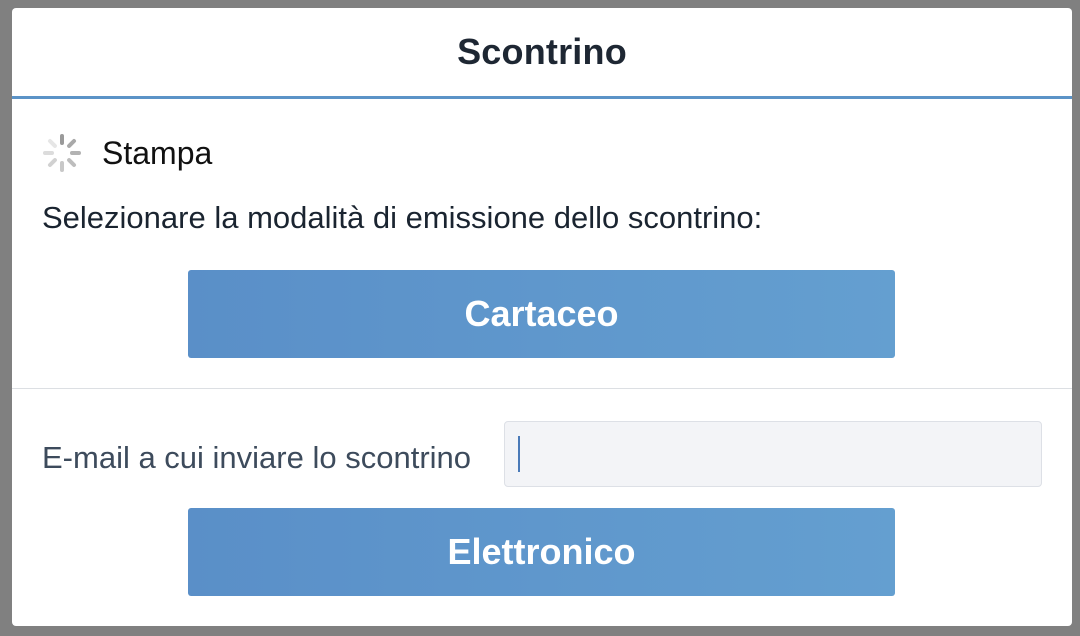 Image resolution: width=1080 pixels, height=636 pixels. Describe the element at coordinates (157, 152) in the screenshot. I see `status-label: Stampa` at that location.